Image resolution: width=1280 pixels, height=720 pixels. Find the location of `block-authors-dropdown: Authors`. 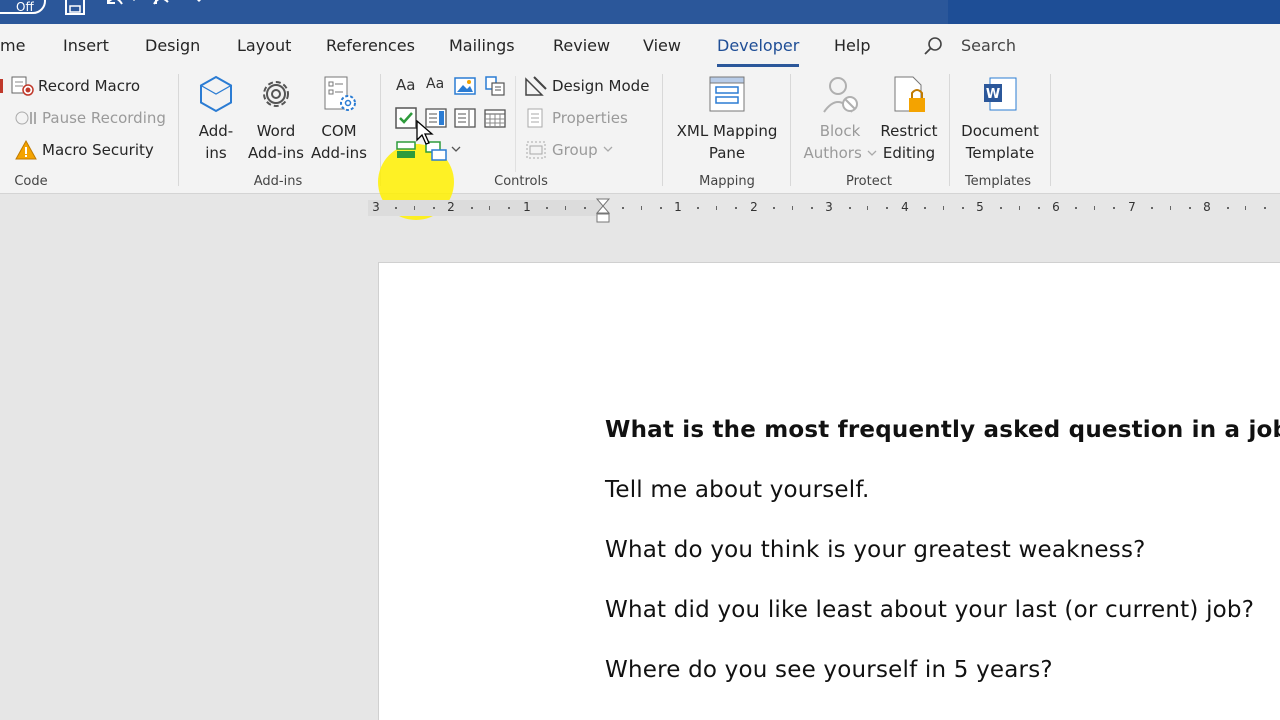

block-authors-dropdown: Authors is located at coordinates (840, 153).